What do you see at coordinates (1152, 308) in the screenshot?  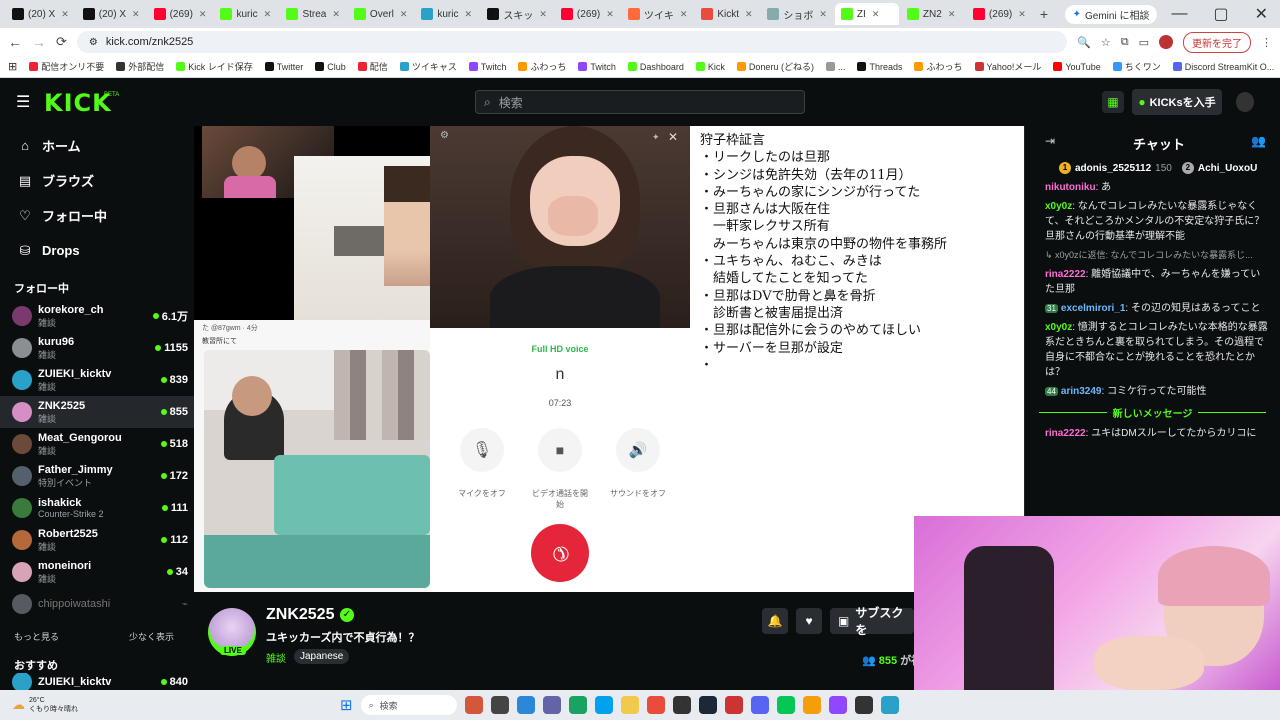 I see `chat-message: 31 excelmirori_1: その辺の知見はあるってこと` at bounding box center [1152, 308].